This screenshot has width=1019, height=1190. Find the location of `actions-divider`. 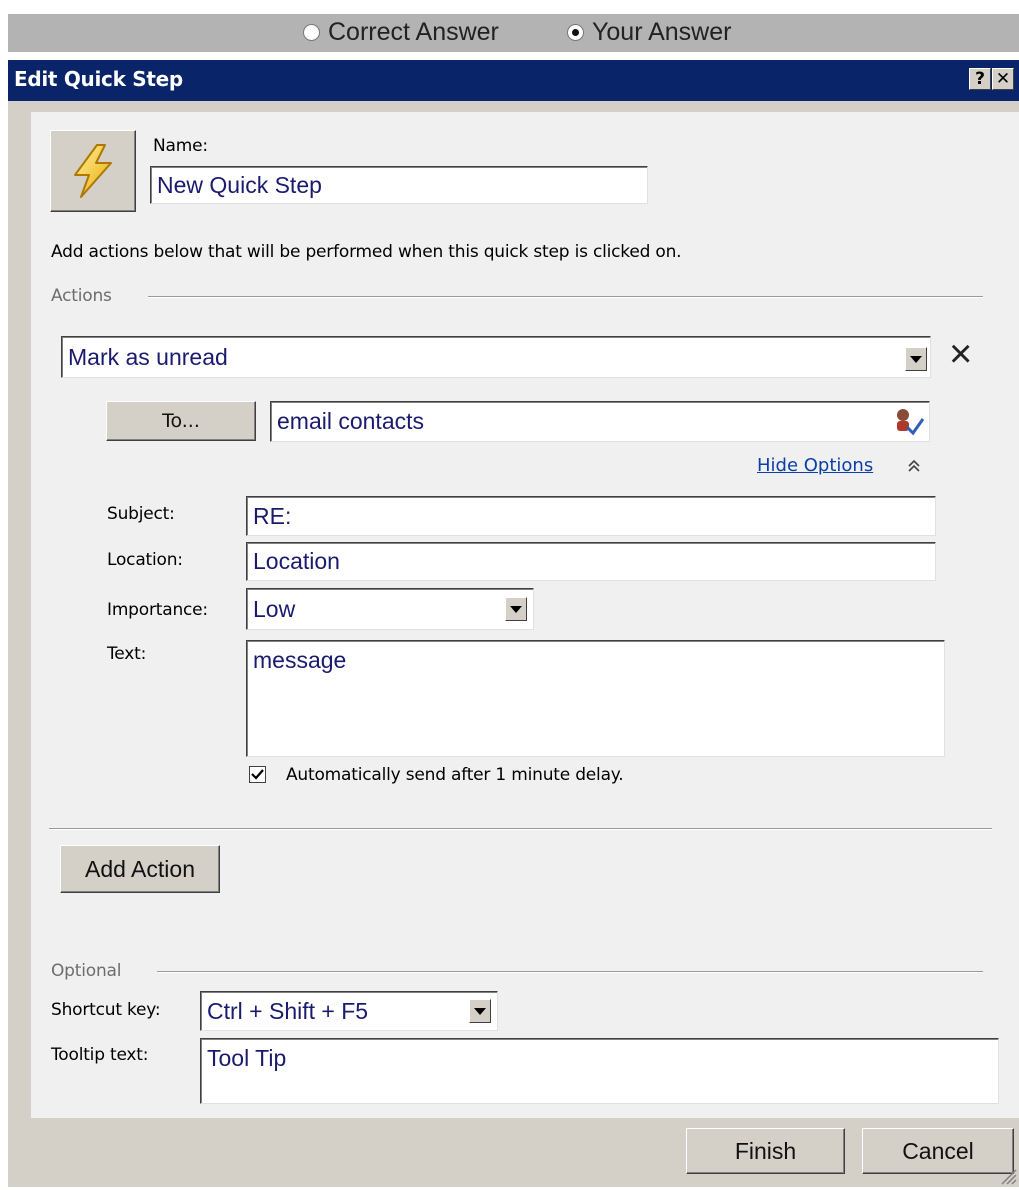

actions-divider is located at coordinates (565, 297).